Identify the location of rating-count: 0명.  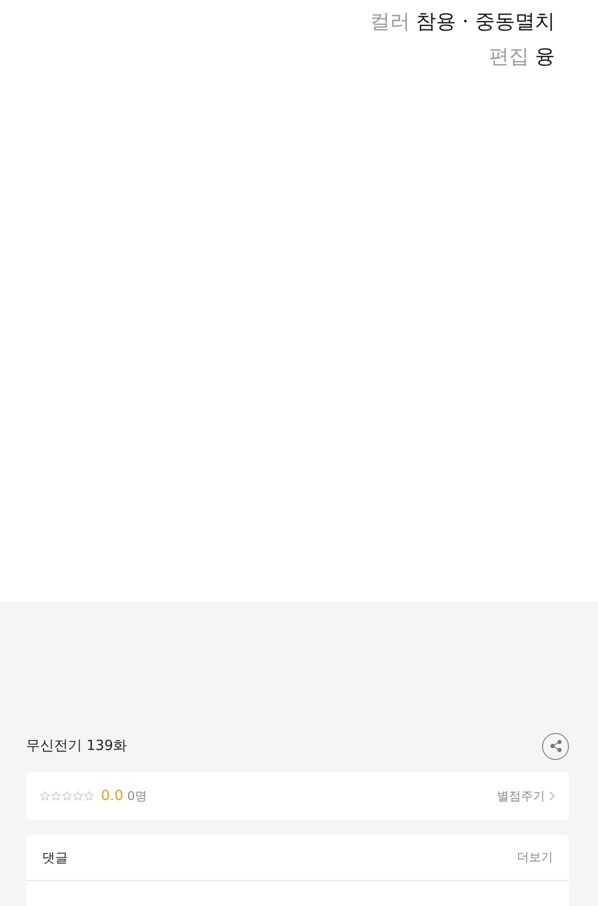
(137, 796).